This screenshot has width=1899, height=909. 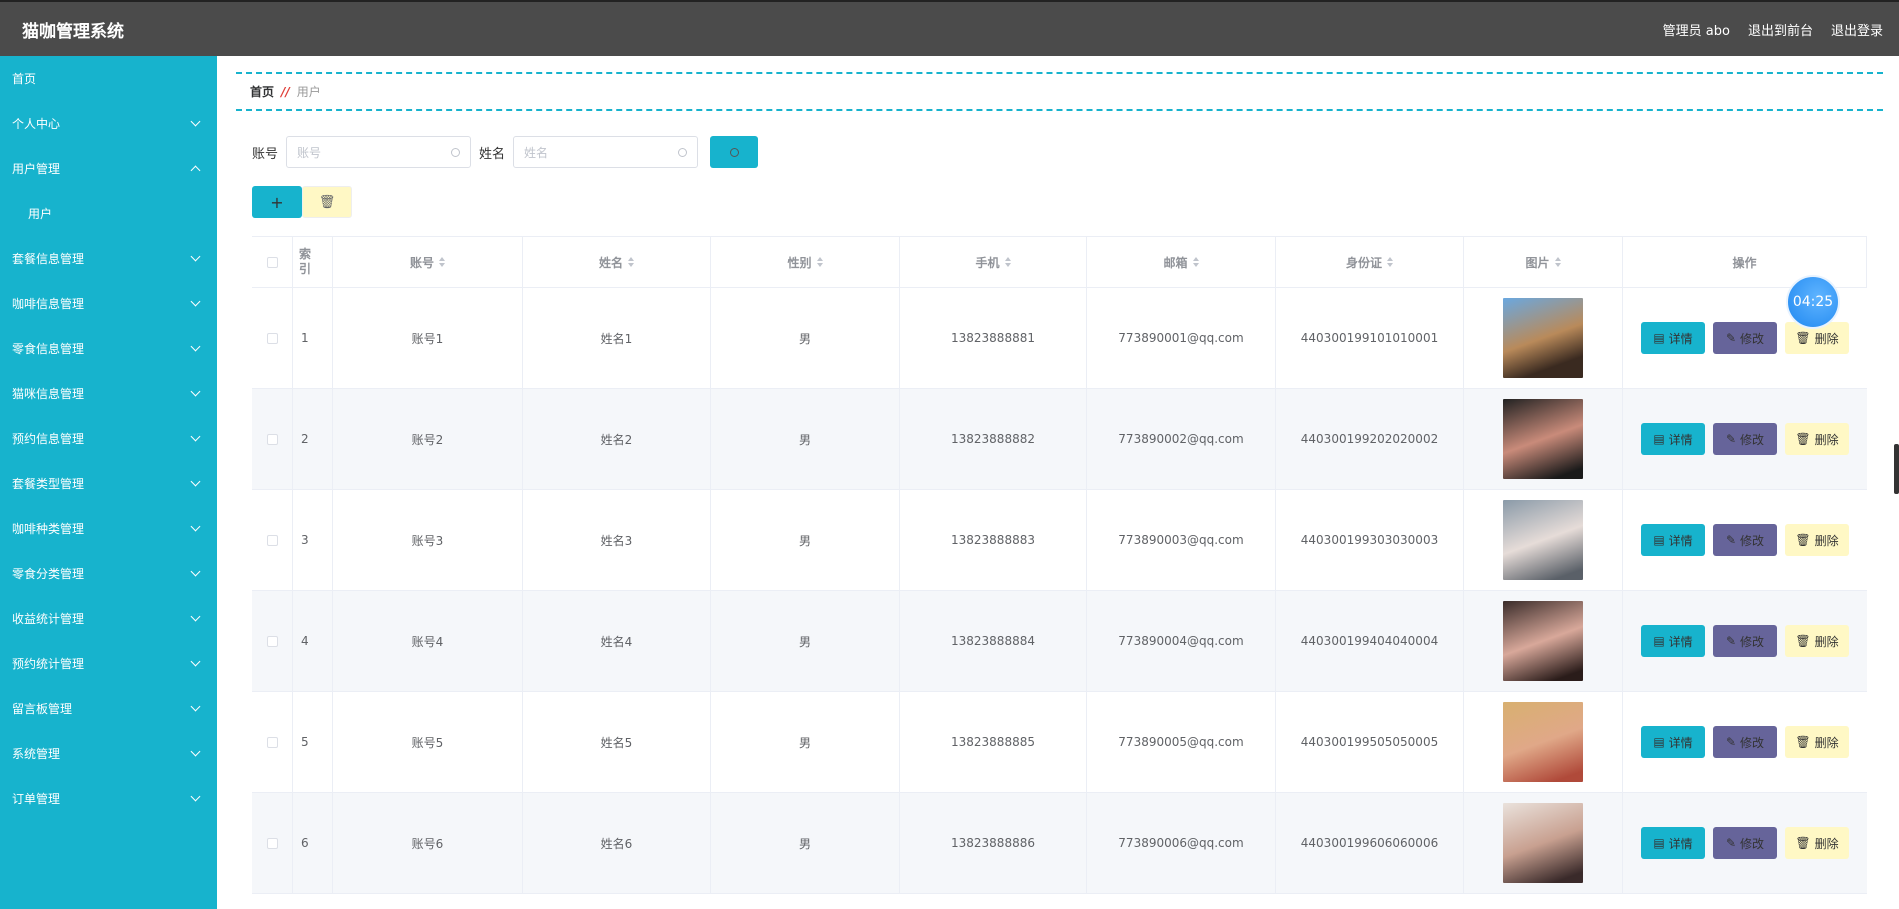 What do you see at coordinates (313, 742) in the screenshot?
I see `cell-index: 5` at bounding box center [313, 742].